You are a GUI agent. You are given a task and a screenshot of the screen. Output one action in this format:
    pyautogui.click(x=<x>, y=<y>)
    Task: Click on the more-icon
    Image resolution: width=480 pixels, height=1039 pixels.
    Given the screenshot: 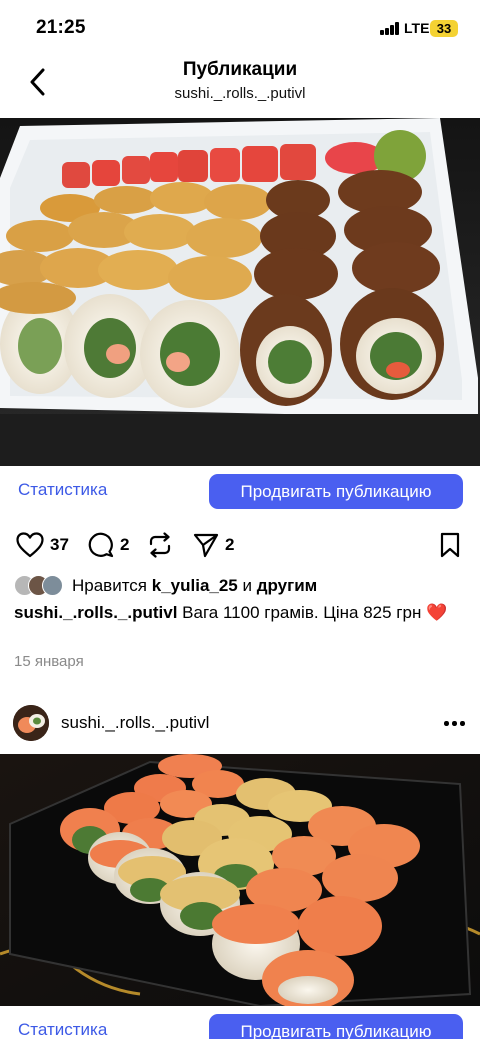 What is the action you would take?
    pyautogui.click(x=455, y=724)
    